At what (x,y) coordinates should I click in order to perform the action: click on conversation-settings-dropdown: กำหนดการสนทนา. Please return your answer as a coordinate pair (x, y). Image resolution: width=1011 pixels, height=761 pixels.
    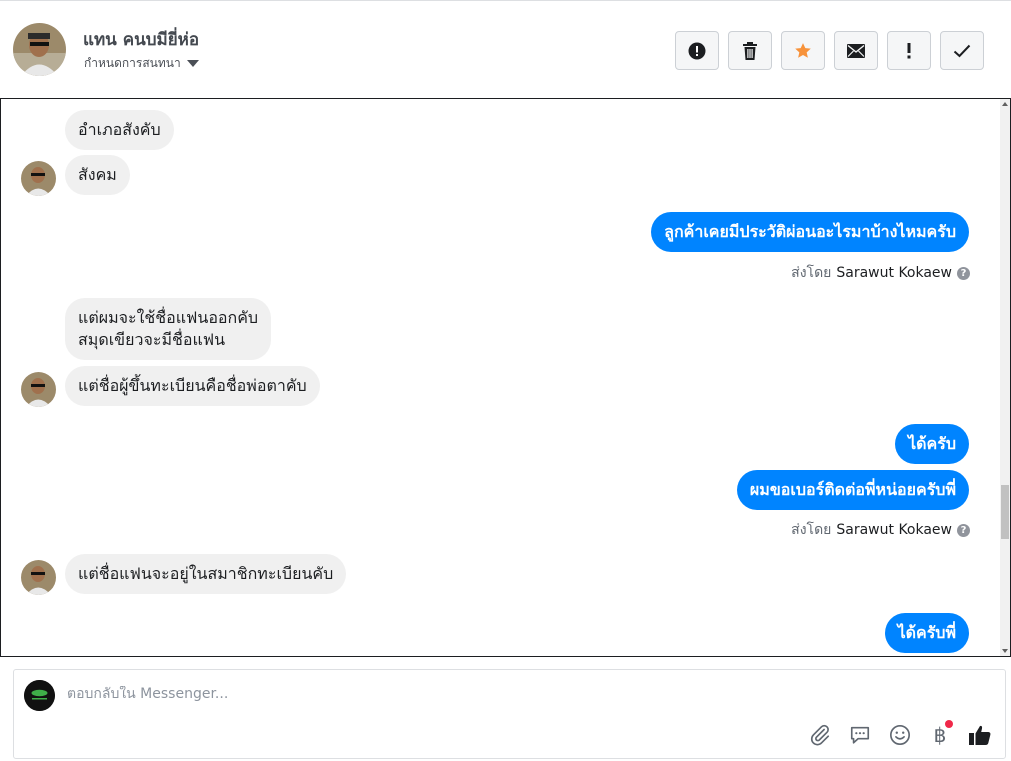
    Looking at the image, I should click on (141, 63).